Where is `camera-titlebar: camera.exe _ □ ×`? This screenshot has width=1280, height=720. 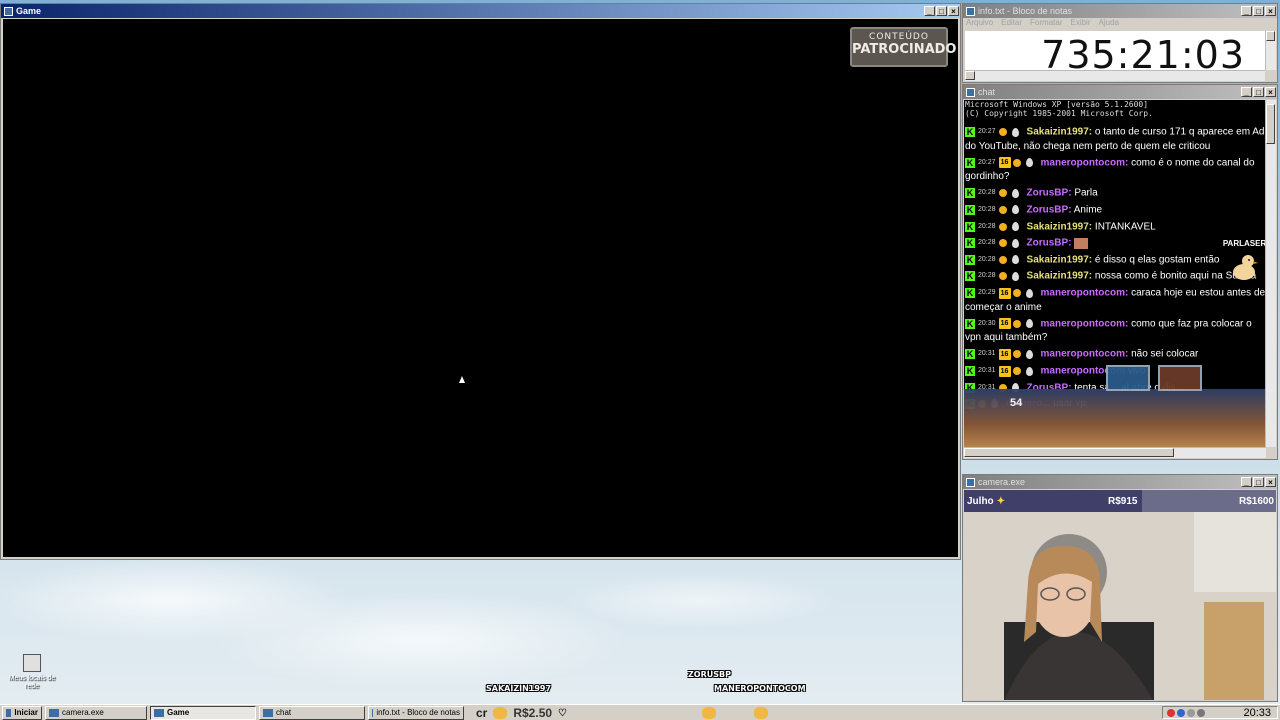
camera-titlebar: camera.exe _ □ × is located at coordinates (1120, 482).